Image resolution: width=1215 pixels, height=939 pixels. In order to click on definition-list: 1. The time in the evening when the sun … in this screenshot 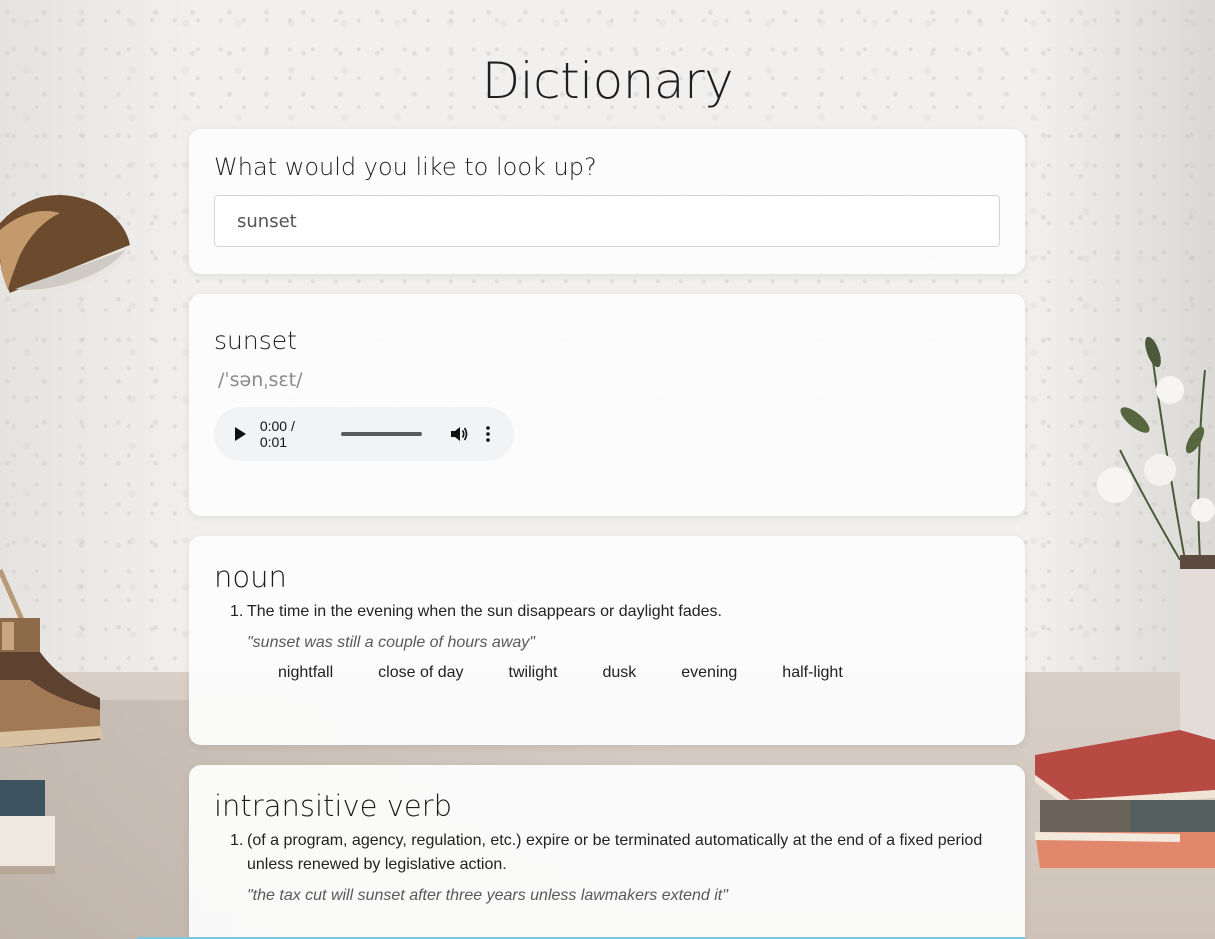, I will do `click(615, 612)`.